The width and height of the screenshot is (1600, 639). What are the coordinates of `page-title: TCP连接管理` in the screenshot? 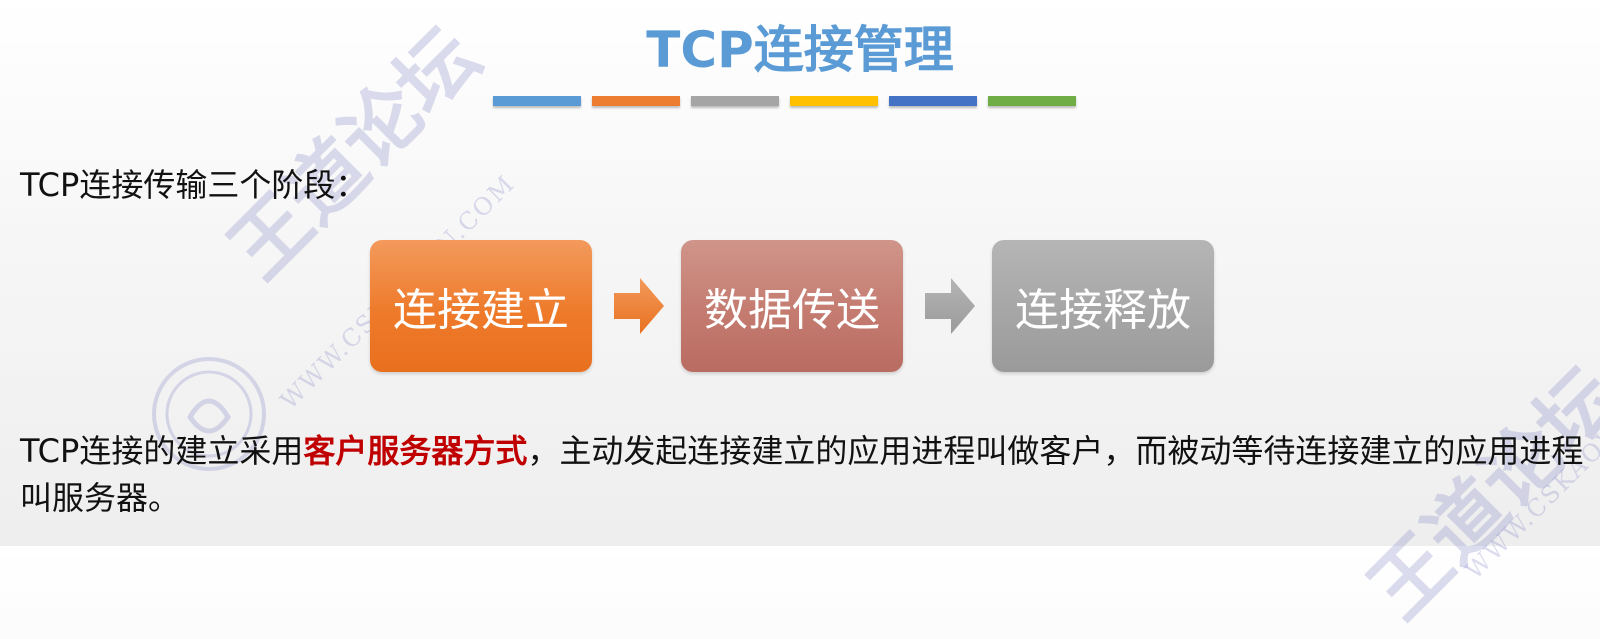 It's located at (800, 50).